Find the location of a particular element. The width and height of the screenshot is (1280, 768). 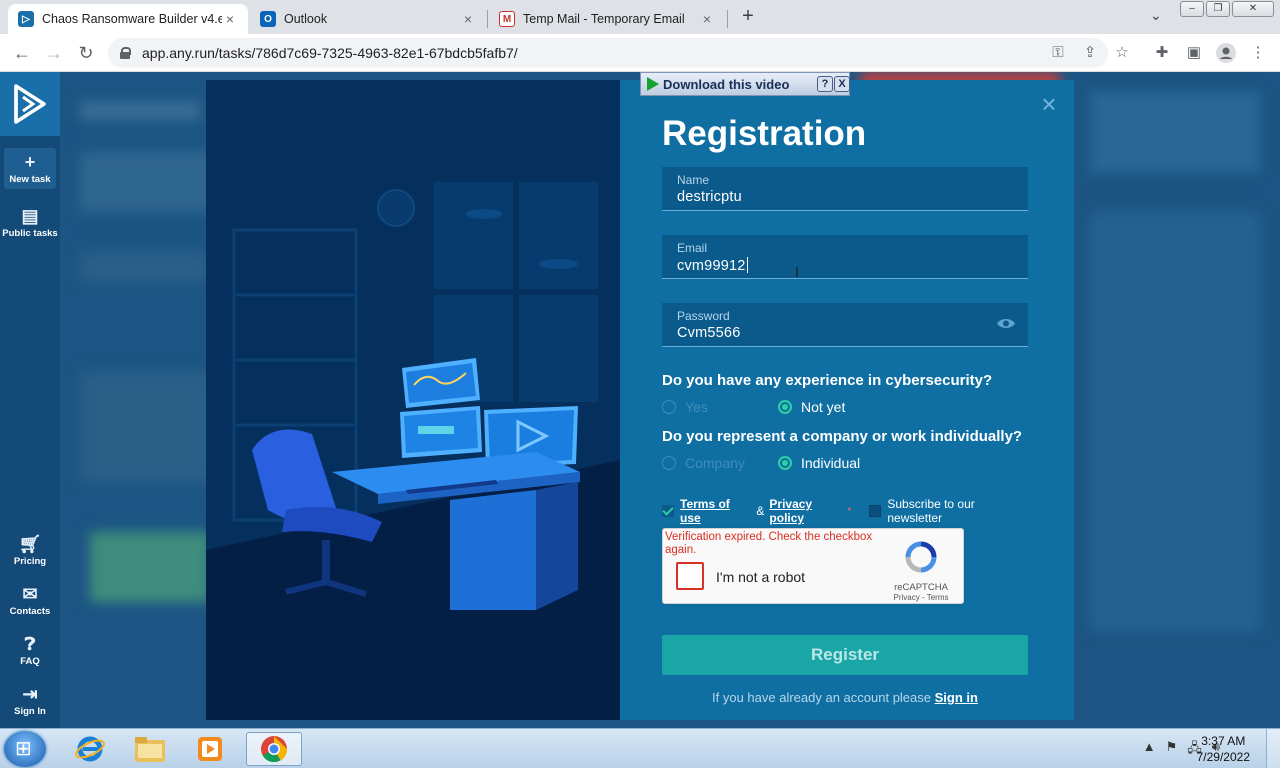

internet-explorer-icon is located at coordinates (90, 749).